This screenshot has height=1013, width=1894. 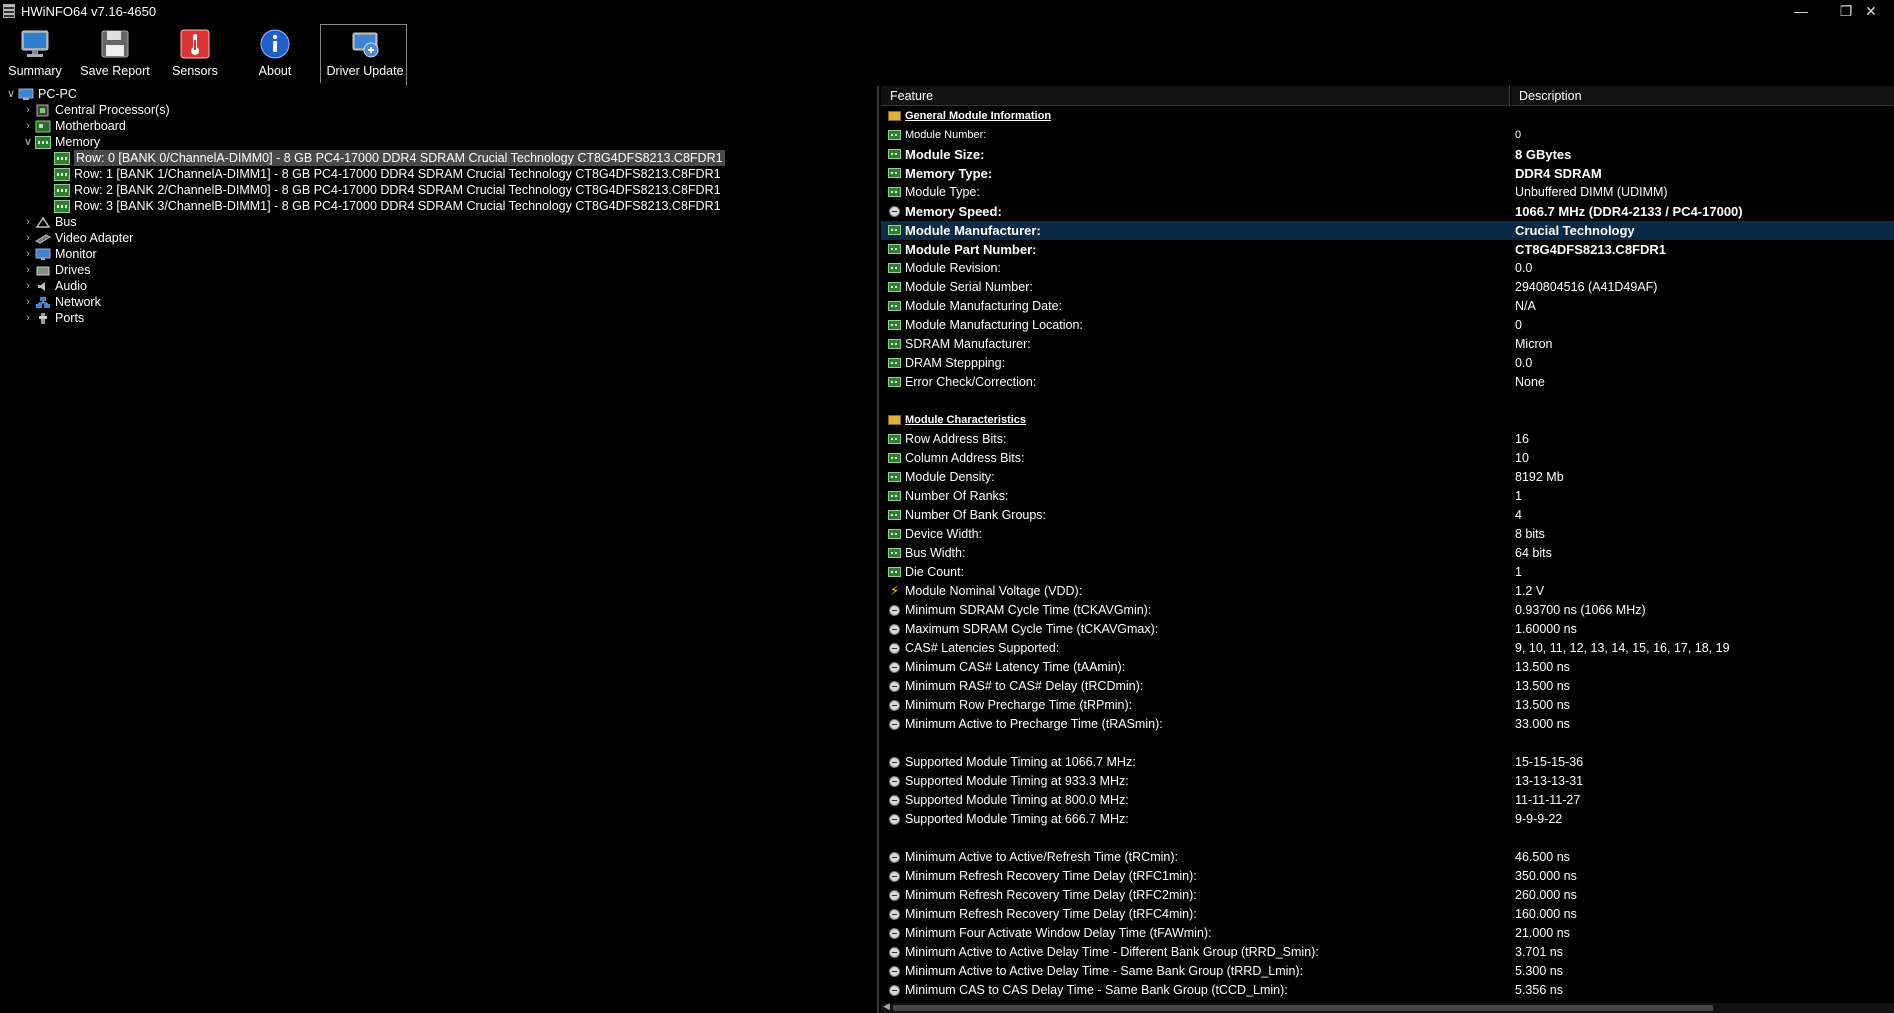 What do you see at coordinates (1387, 249) in the screenshot?
I see `property-row: Module Part Number: CT8G4DFS8213.C8FDR1` at bounding box center [1387, 249].